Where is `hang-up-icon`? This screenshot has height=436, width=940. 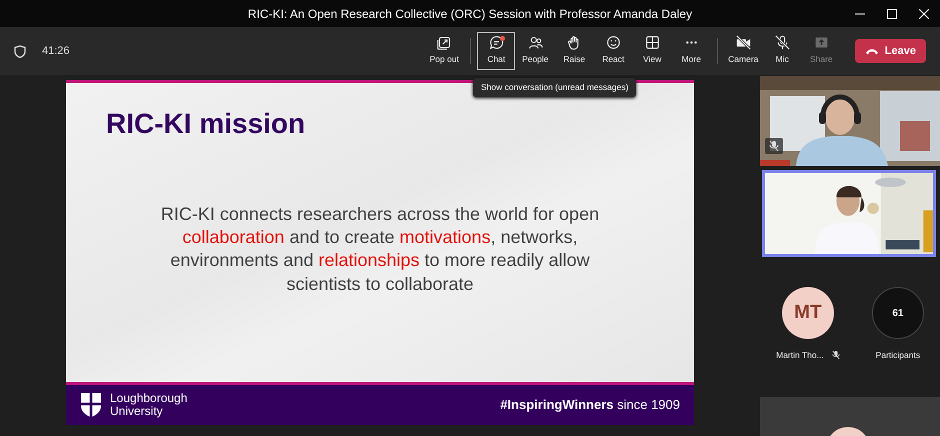 hang-up-icon is located at coordinates (871, 51).